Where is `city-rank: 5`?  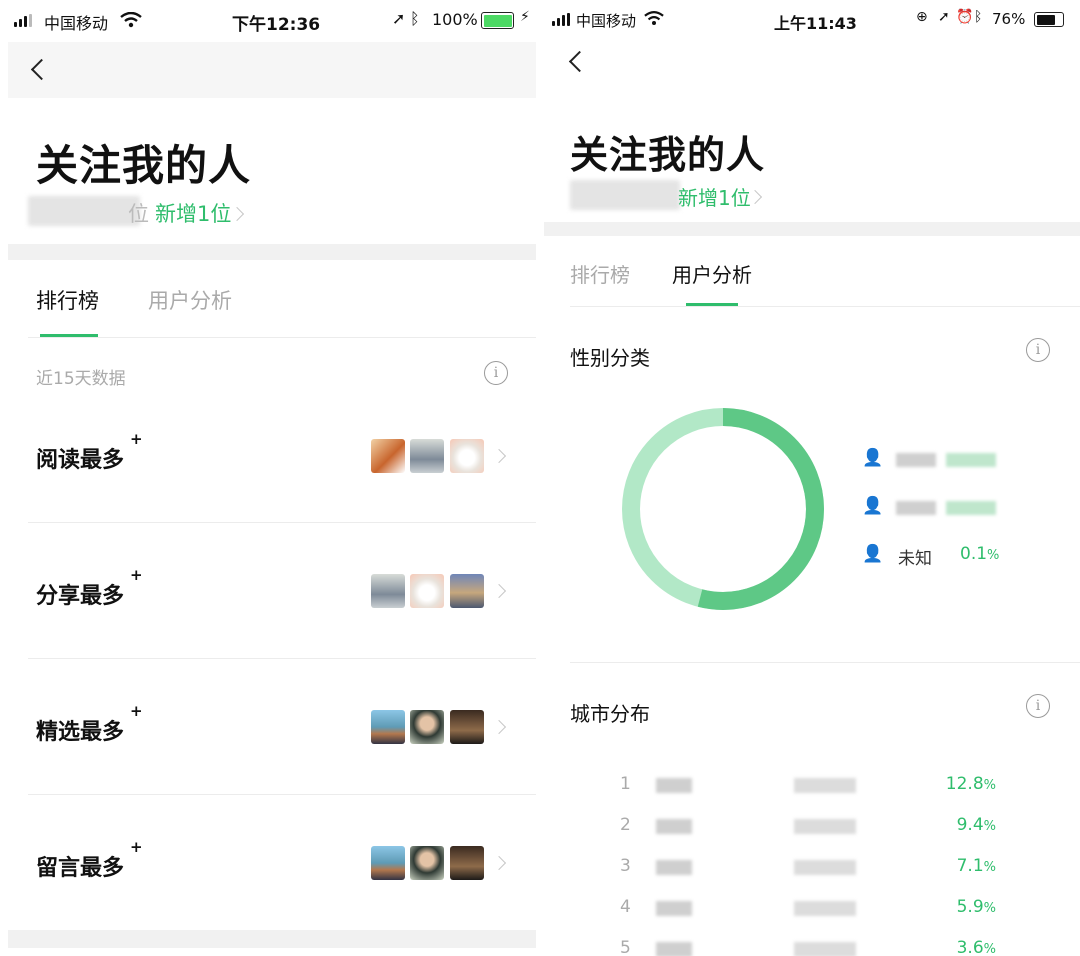 city-rank: 5 is located at coordinates (625, 947).